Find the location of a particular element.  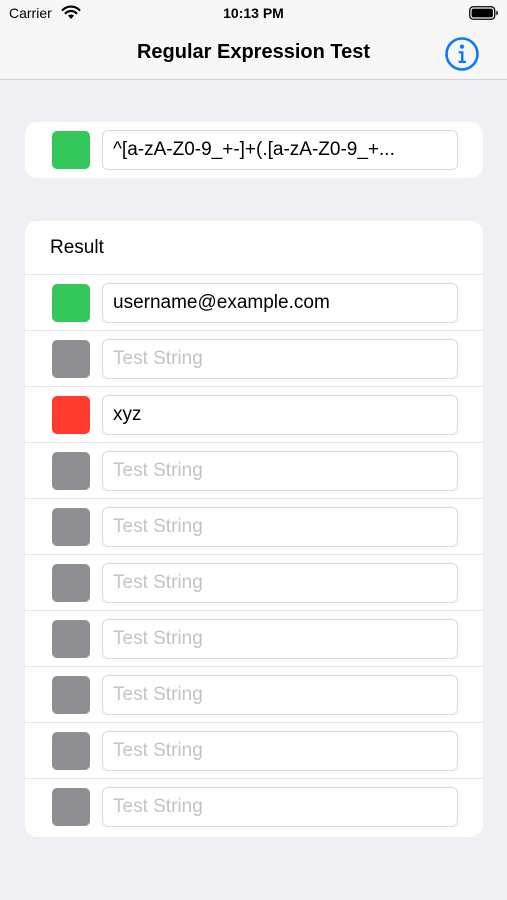

status-bar: Carrier 10:13 PM is located at coordinates (253, 14).